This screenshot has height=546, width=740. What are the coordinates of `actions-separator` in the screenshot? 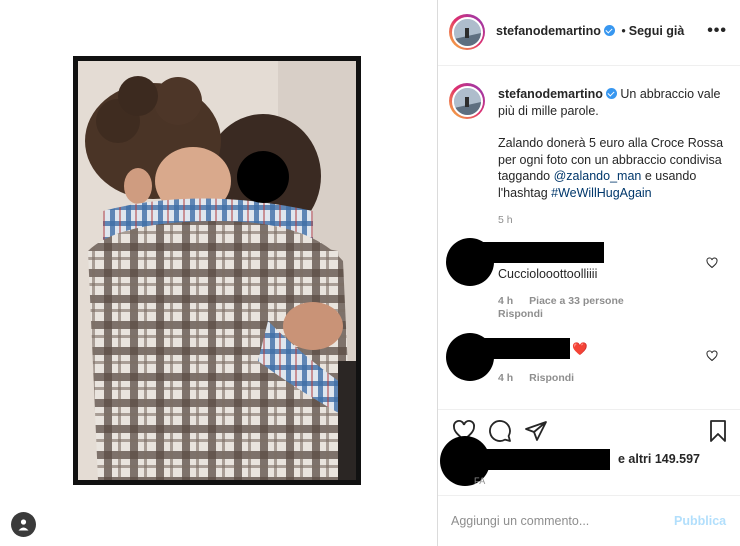 It's located at (589, 409).